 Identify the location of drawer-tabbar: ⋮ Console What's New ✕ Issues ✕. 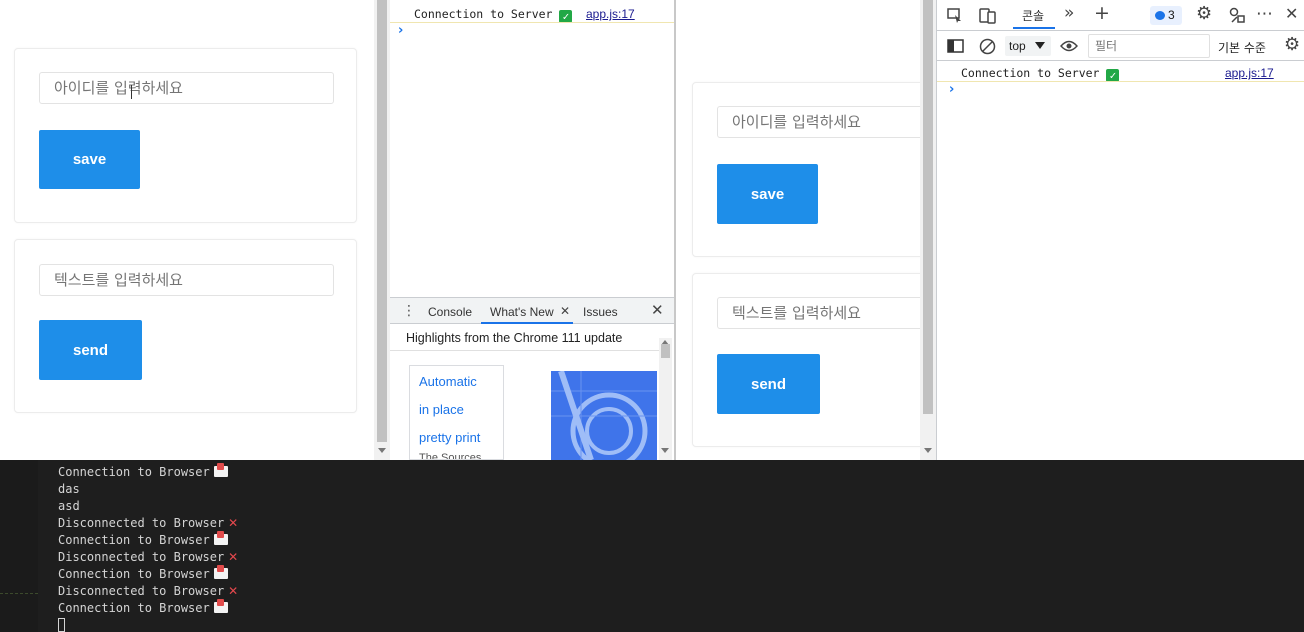
(532, 310).